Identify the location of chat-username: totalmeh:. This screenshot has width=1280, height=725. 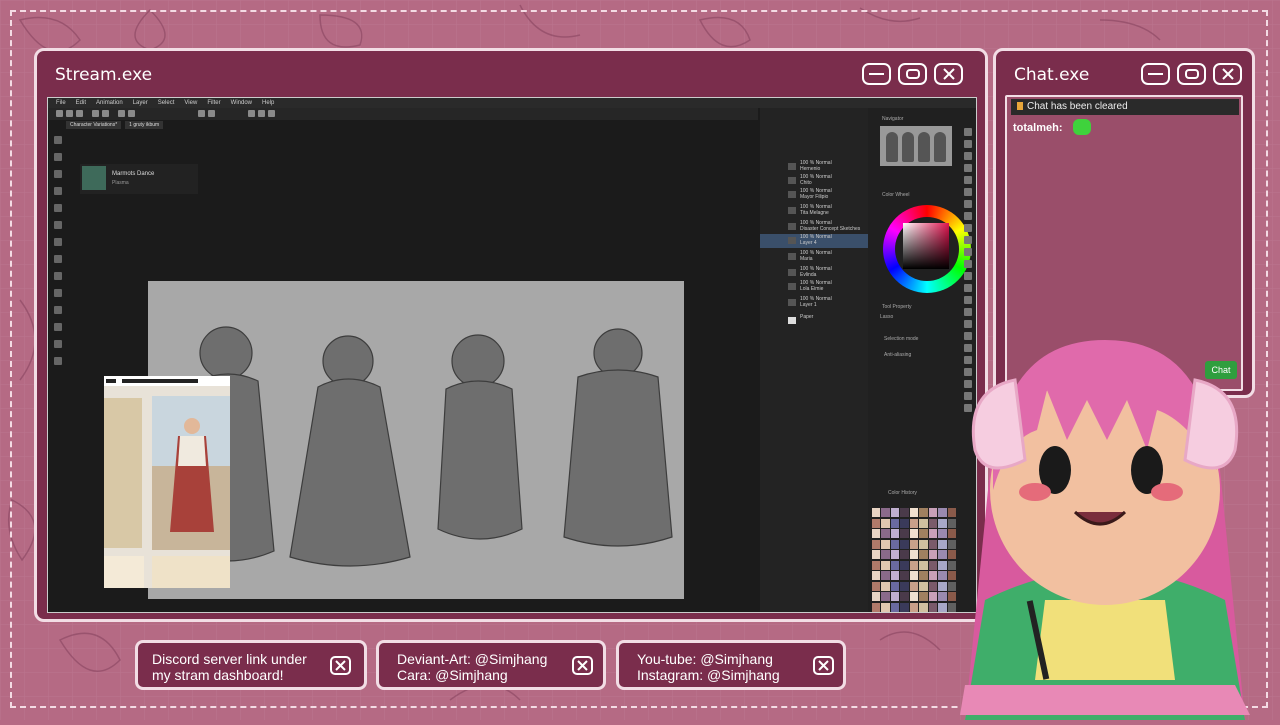
(1038, 128).